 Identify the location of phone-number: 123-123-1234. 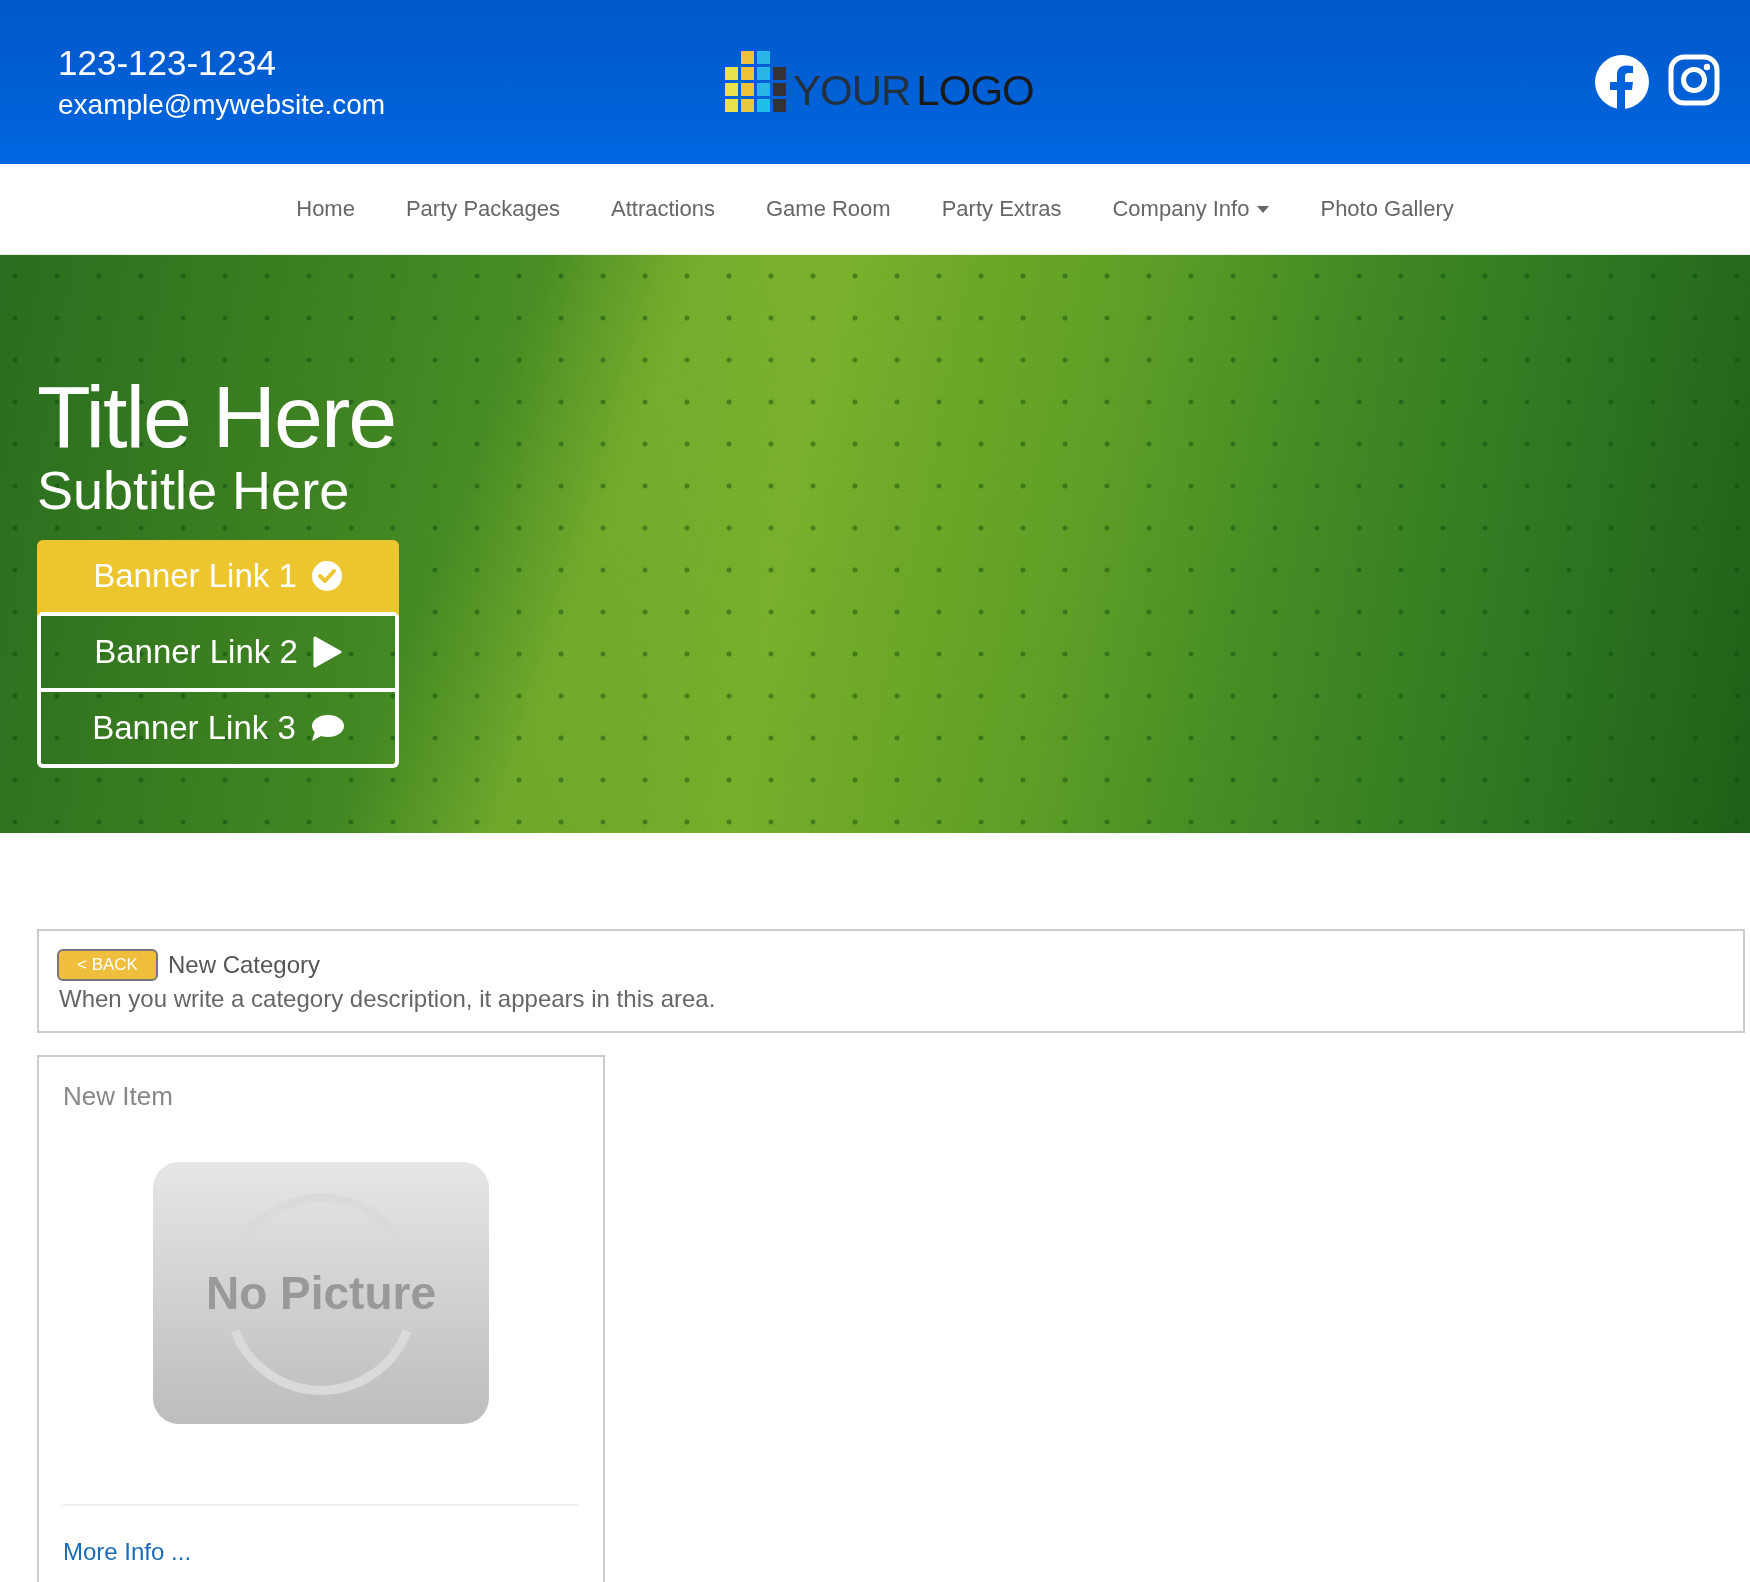
(167, 63).